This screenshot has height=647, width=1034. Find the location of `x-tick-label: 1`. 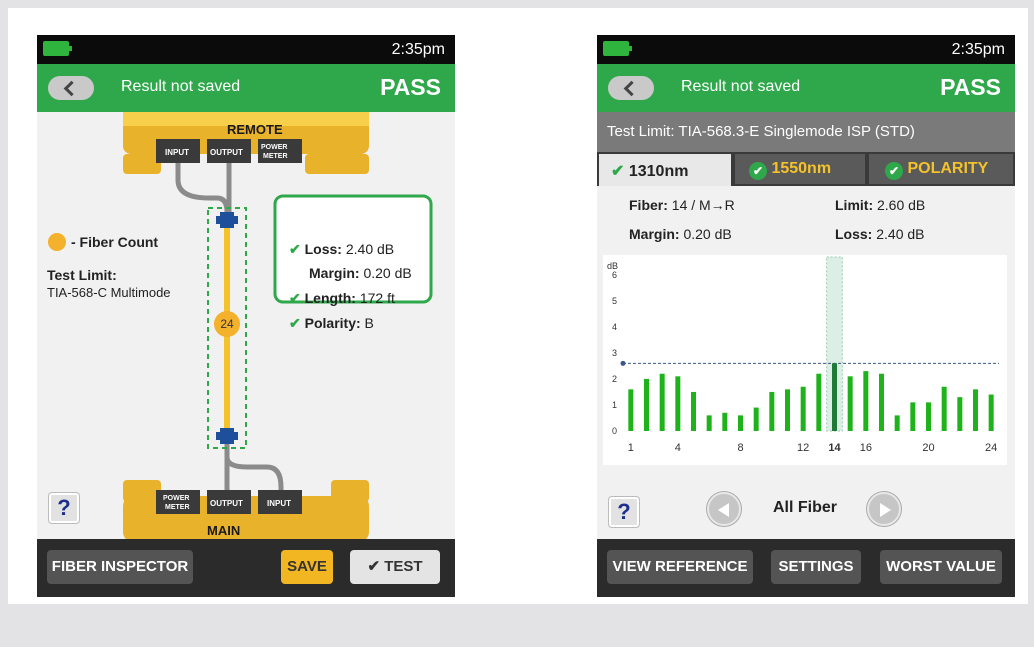

x-tick-label: 1 is located at coordinates (631, 448).